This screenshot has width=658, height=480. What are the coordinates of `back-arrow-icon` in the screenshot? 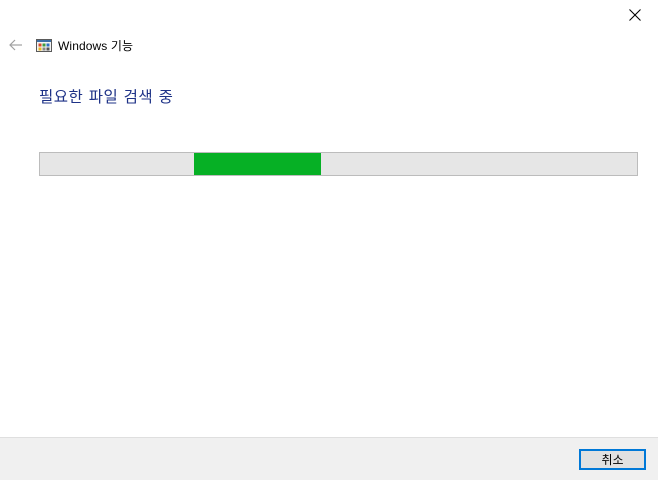 It's located at (15, 45).